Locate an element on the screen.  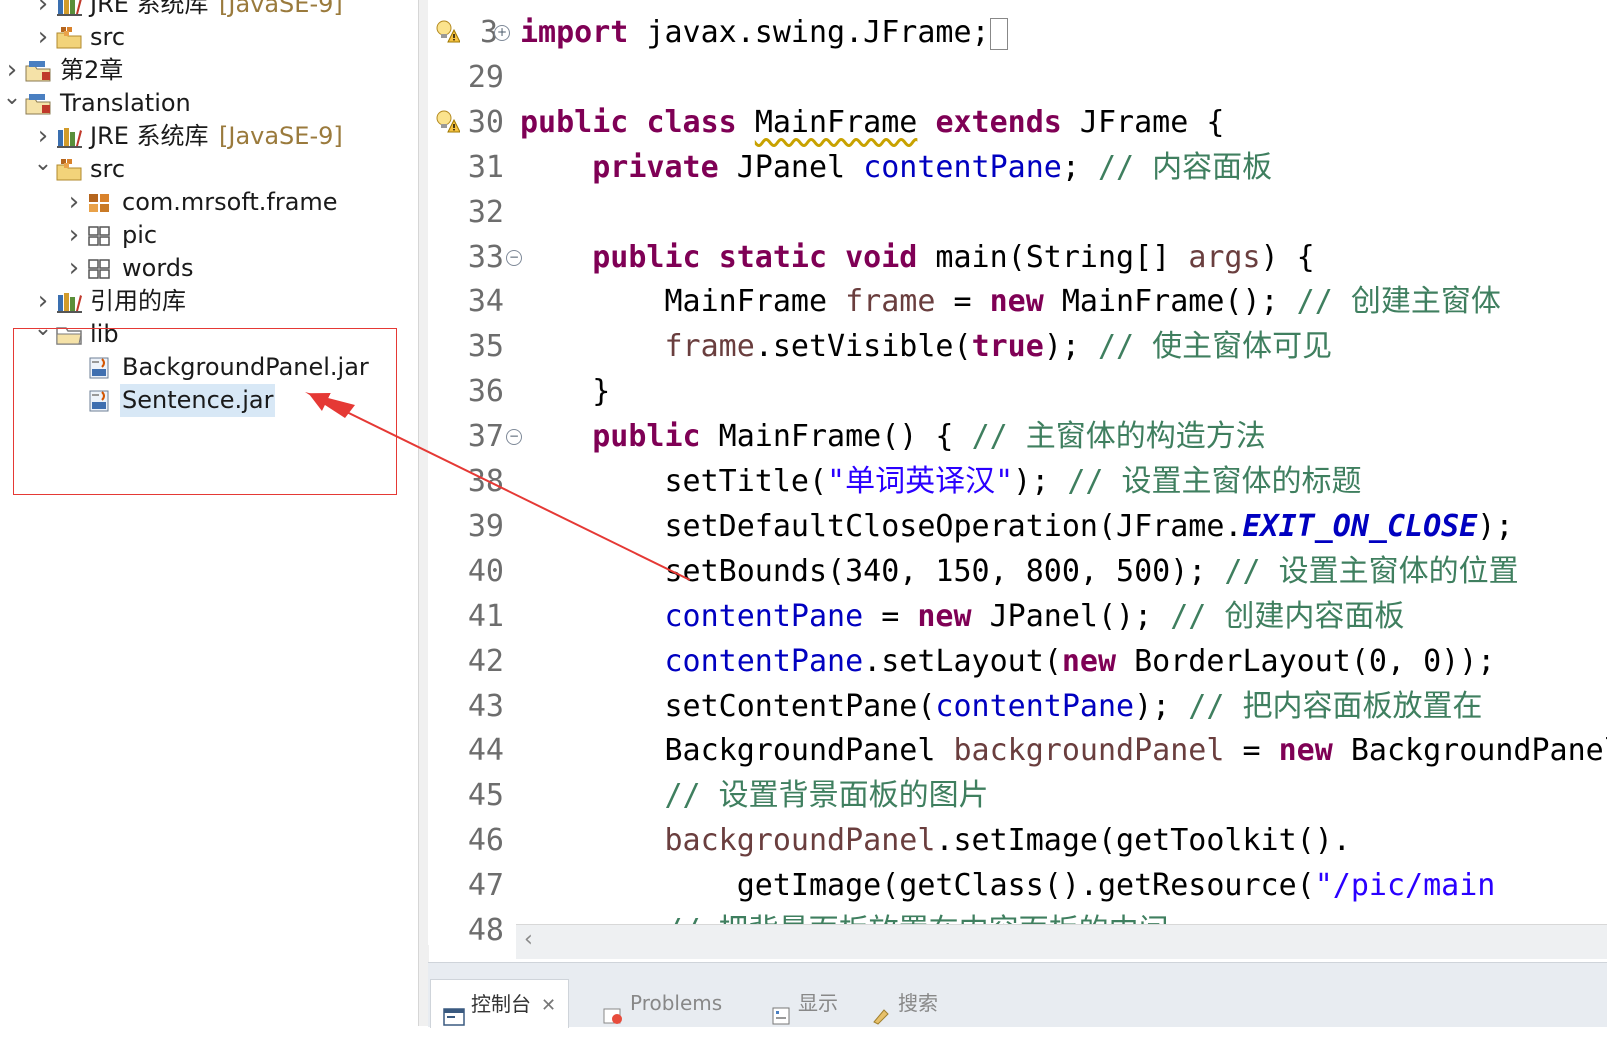
code-line: private JPanel contentPane; // 内容面板 is located at coordinates (896, 167).